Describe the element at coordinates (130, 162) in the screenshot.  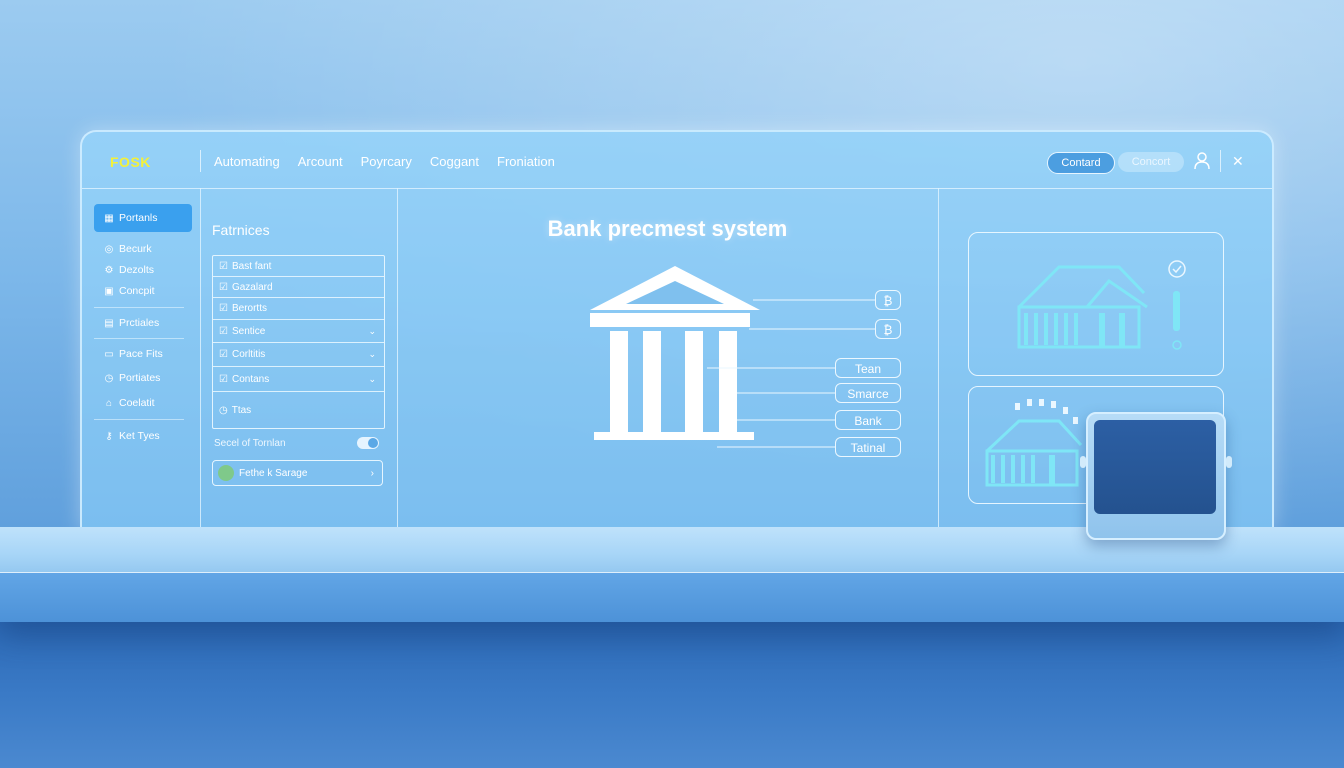
I see `app-logo: FOSK` at that location.